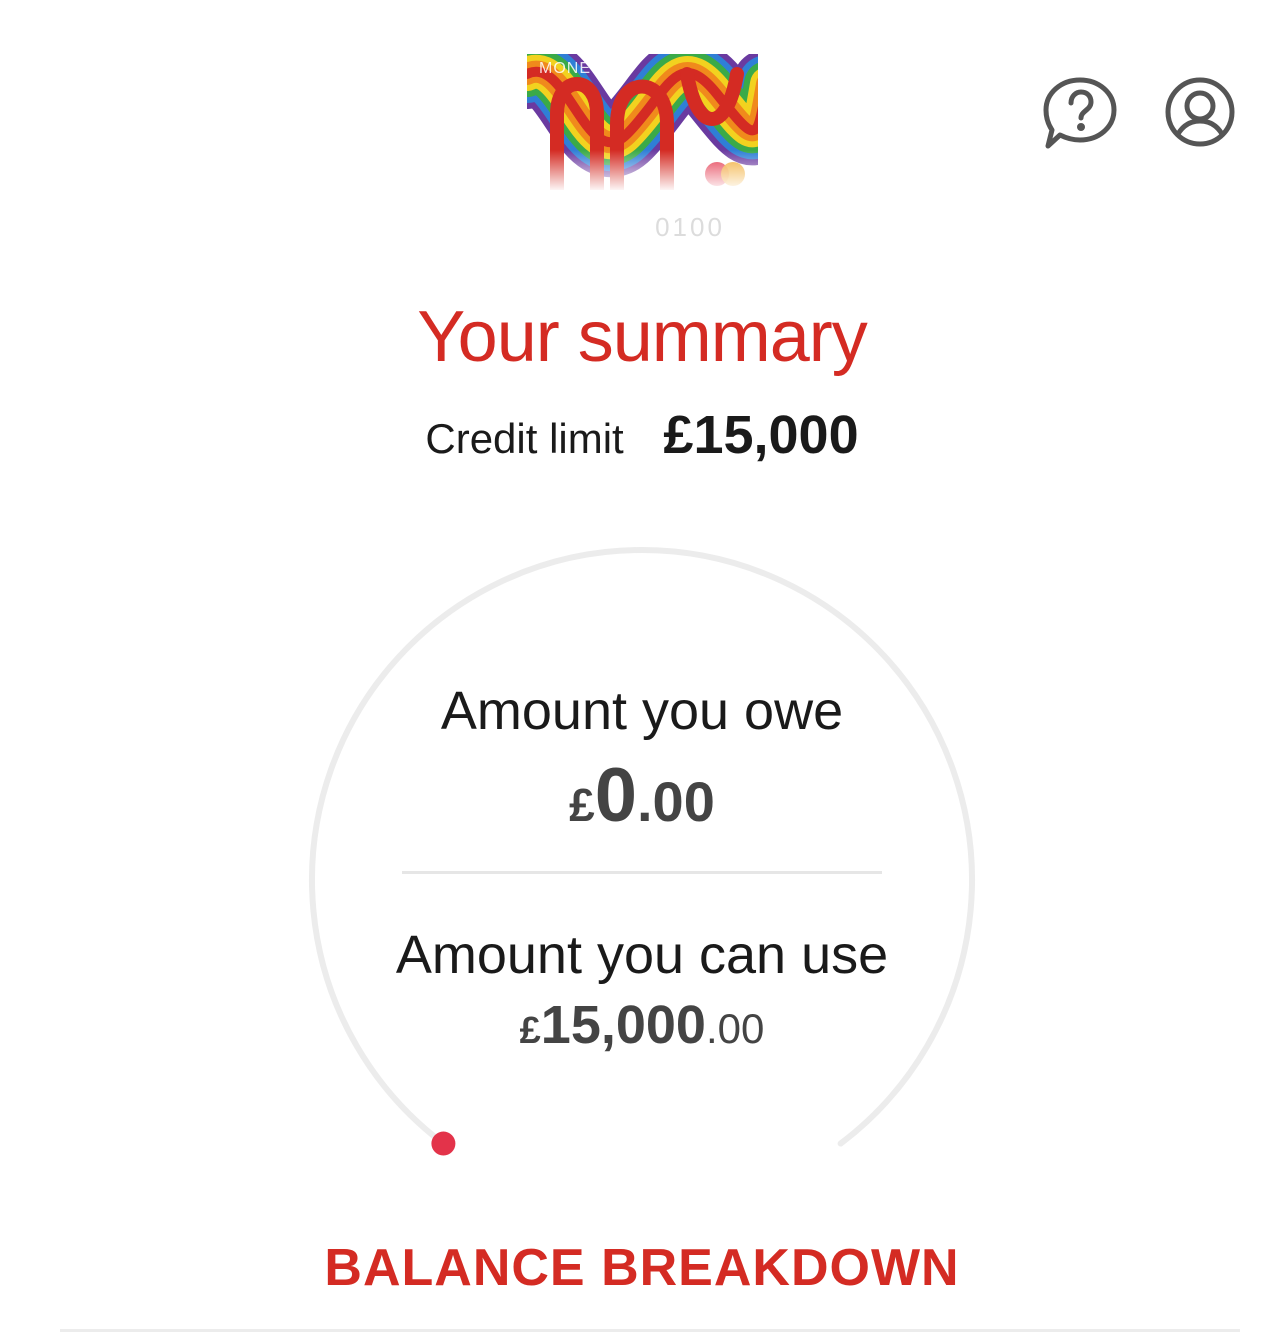  I want to click on profile-icon, so click(1200, 114).